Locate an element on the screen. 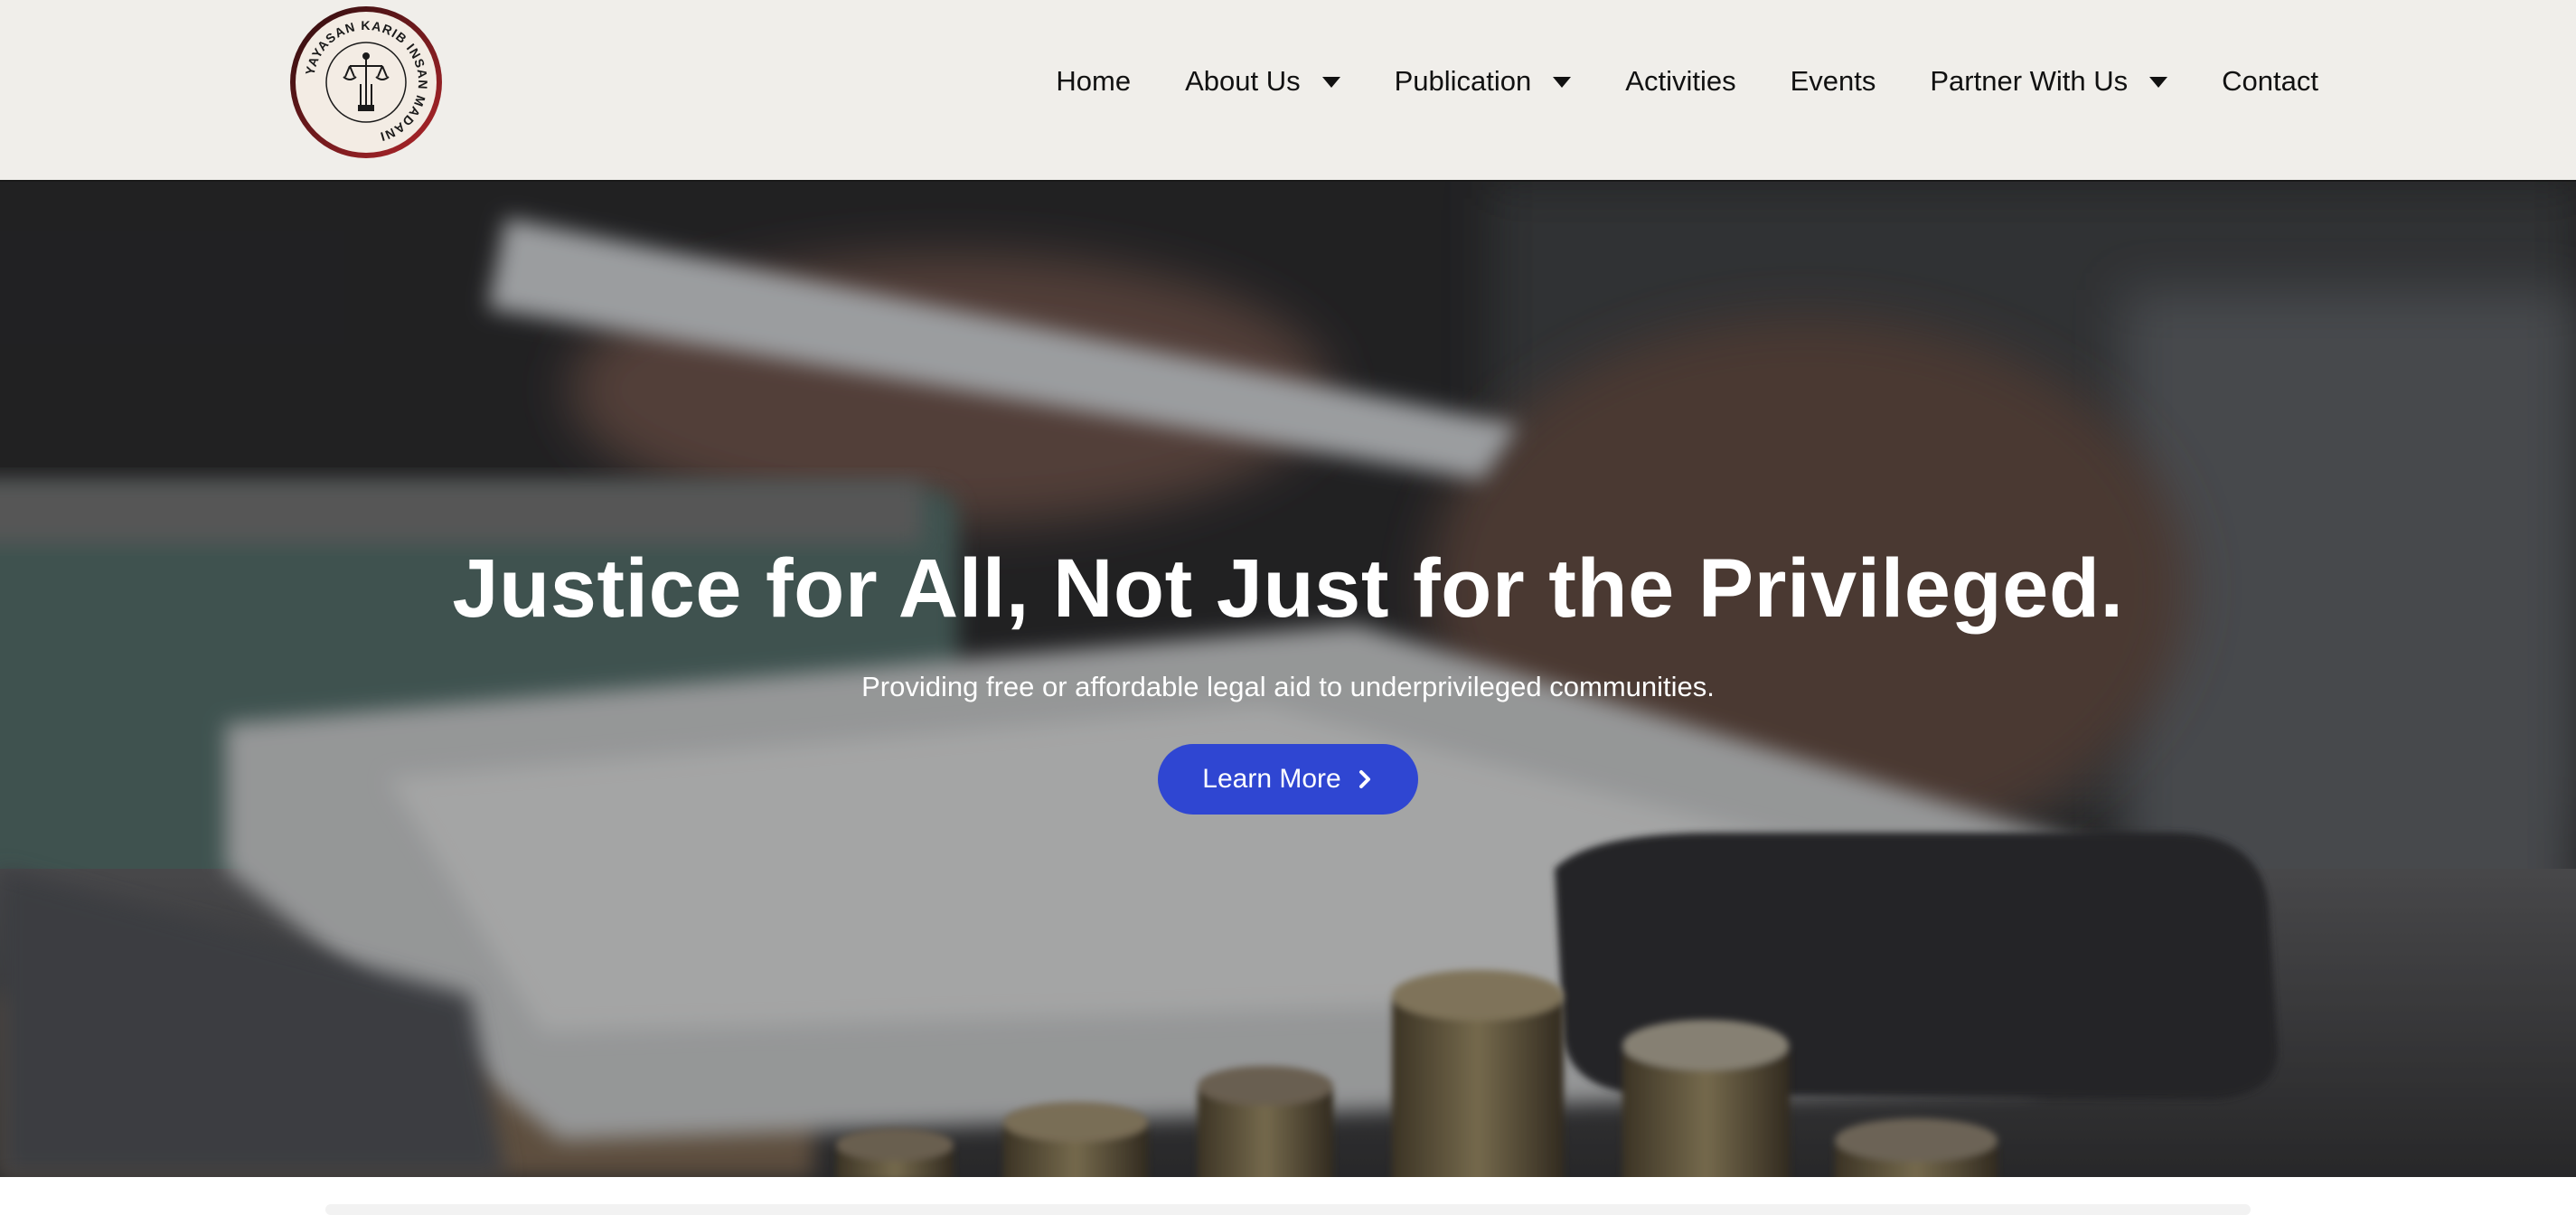 Image resolution: width=2576 pixels, height=1215 pixels. nav-item-publication: Publication is located at coordinates (1483, 81).